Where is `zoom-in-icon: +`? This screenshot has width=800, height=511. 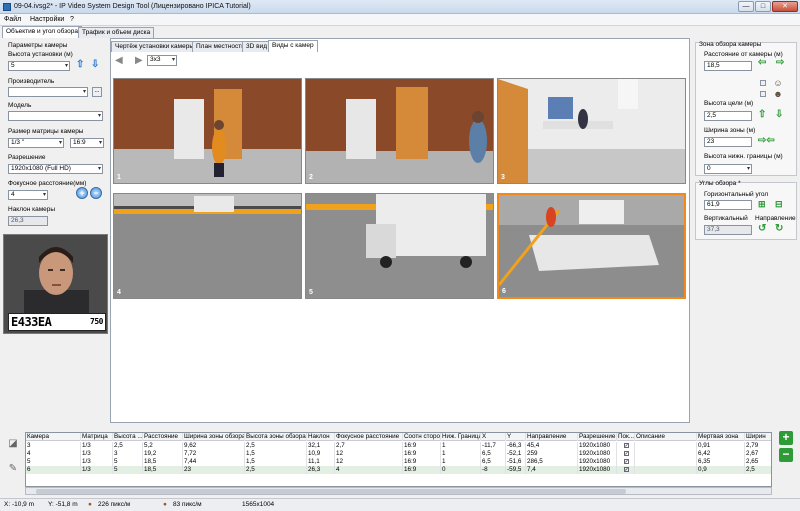
zoom-in-icon: + is located at coordinates (82, 193).